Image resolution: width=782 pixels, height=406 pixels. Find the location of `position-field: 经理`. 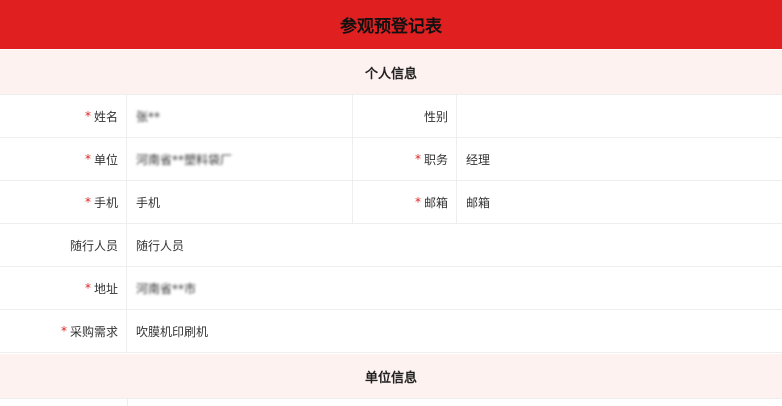

position-field: 经理 is located at coordinates (619, 159).